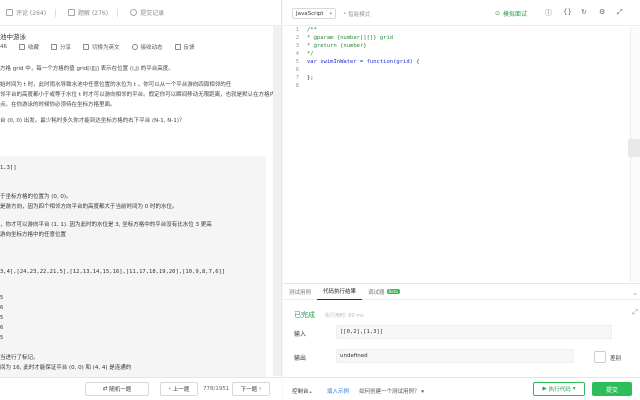 This screenshot has height=400, width=640. I want to click on line-number: 6, so click(297, 70).